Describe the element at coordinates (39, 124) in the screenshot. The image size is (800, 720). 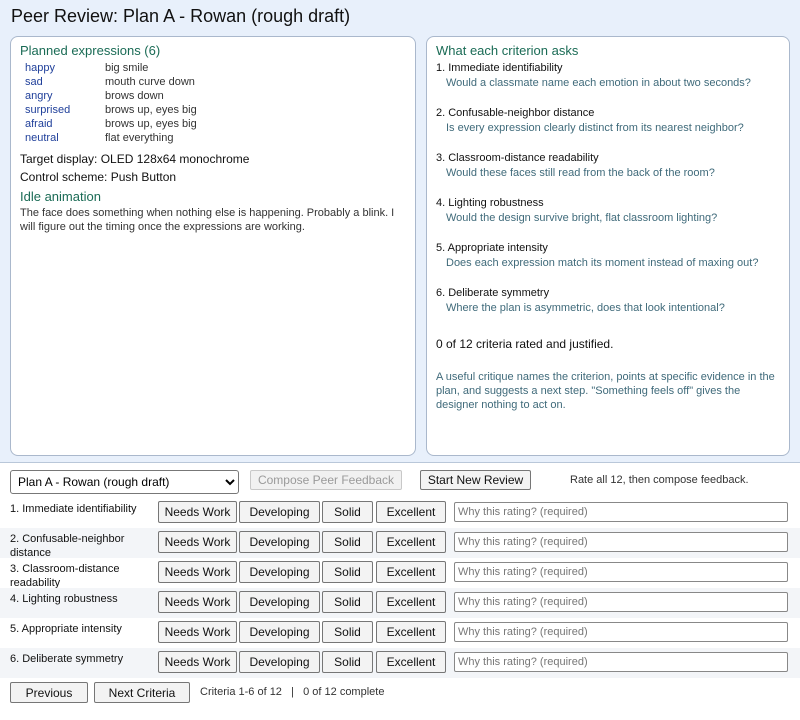
I see `expression-name: afraid` at that location.